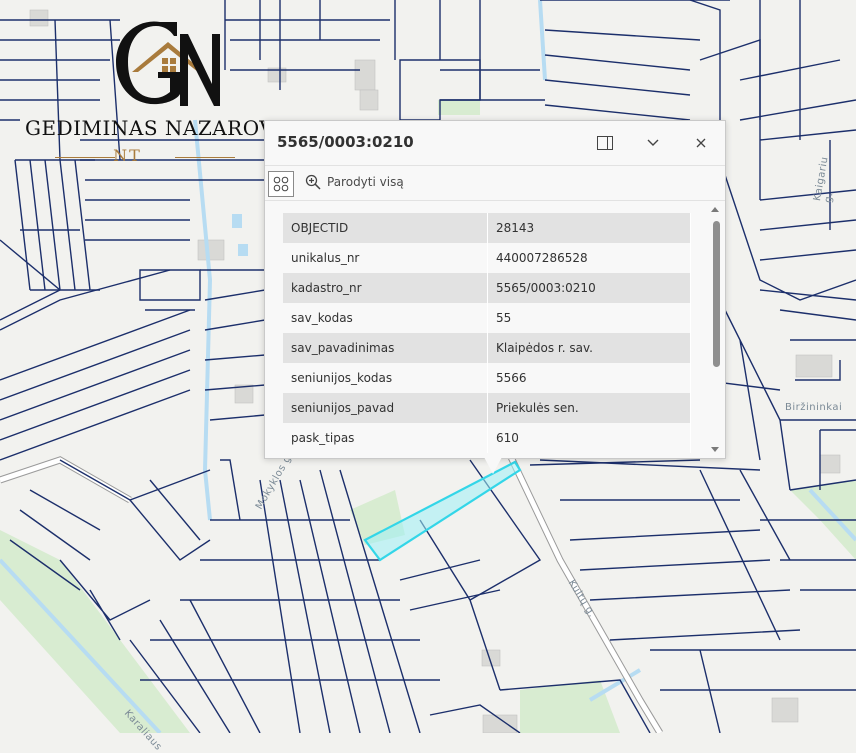 The height and width of the screenshot is (753, 856). I want to click on gn-monogram-icon, so click(168, 63).